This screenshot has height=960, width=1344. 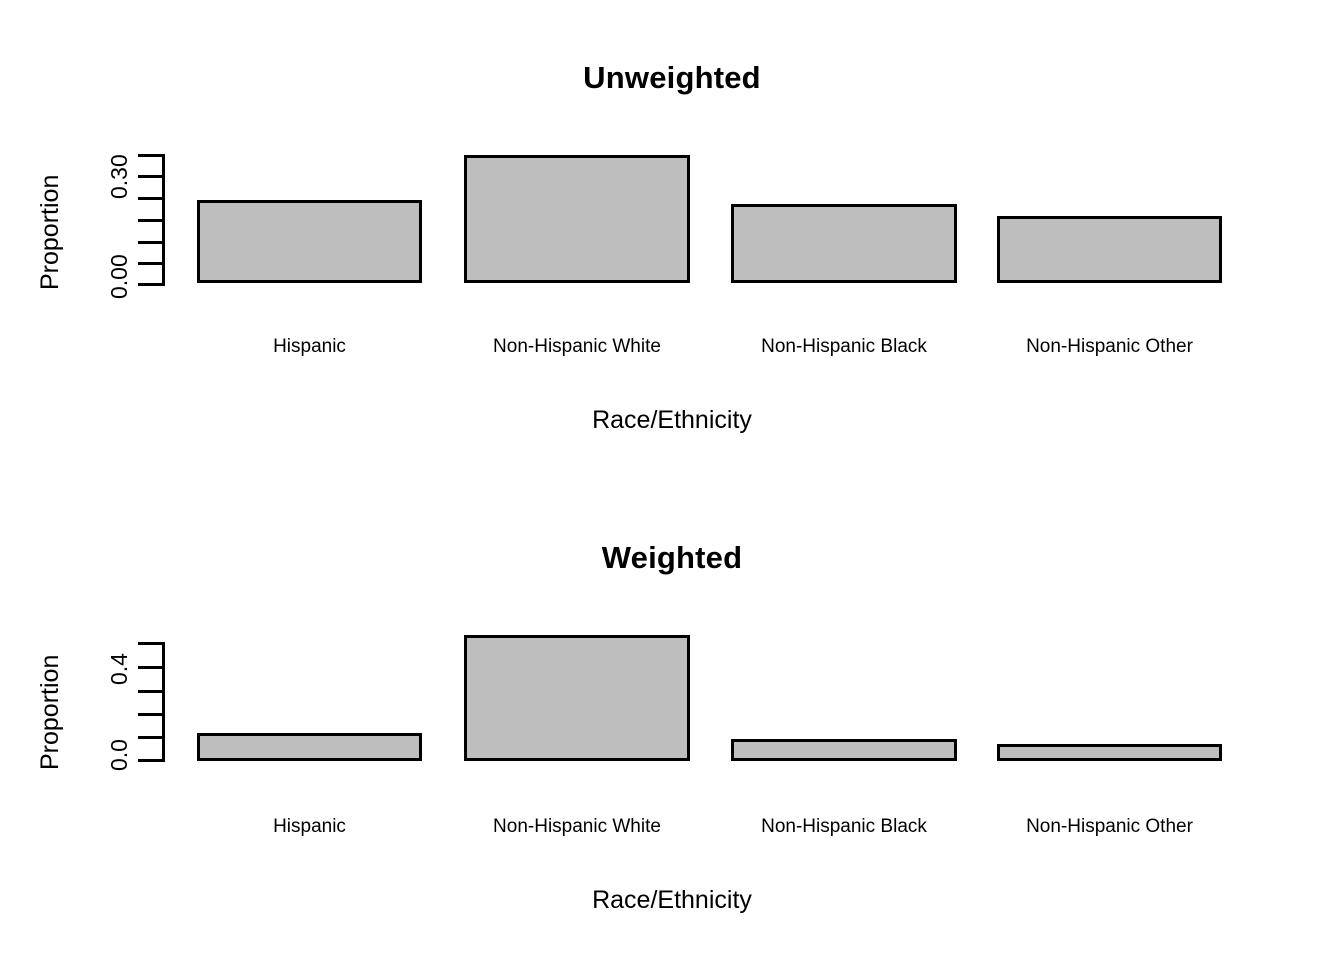 I want to click on y-axis-spine-weighted, so click(x=163, y=702).